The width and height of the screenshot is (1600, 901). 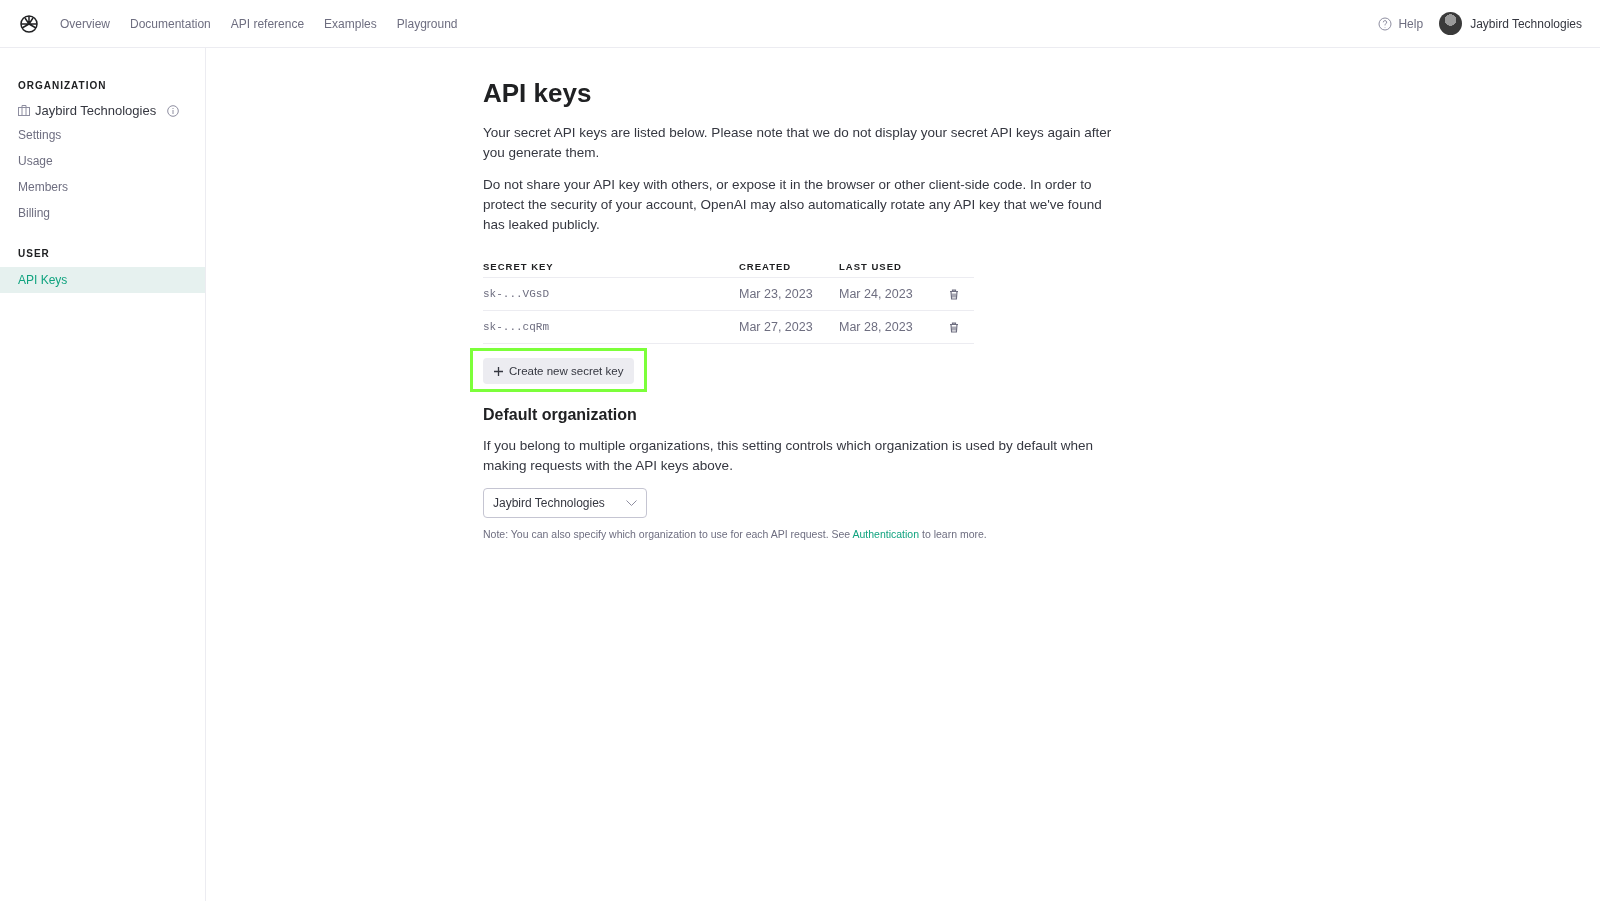 I want to click on secret-key: sk-...cqRm, so click(x=611, y=327).